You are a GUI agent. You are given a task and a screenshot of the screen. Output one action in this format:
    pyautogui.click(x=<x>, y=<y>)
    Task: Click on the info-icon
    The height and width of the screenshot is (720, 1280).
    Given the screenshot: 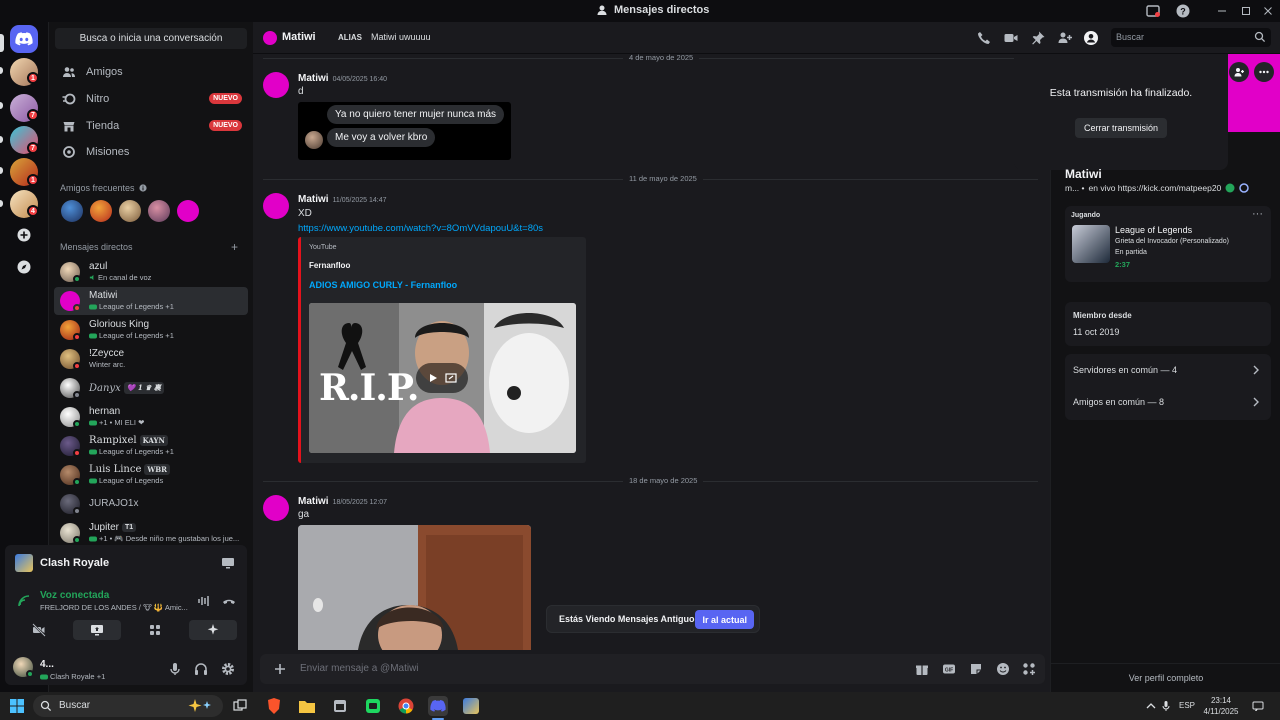 What is the action you would take?
    pyautogui.click(x=142, y=188)
    